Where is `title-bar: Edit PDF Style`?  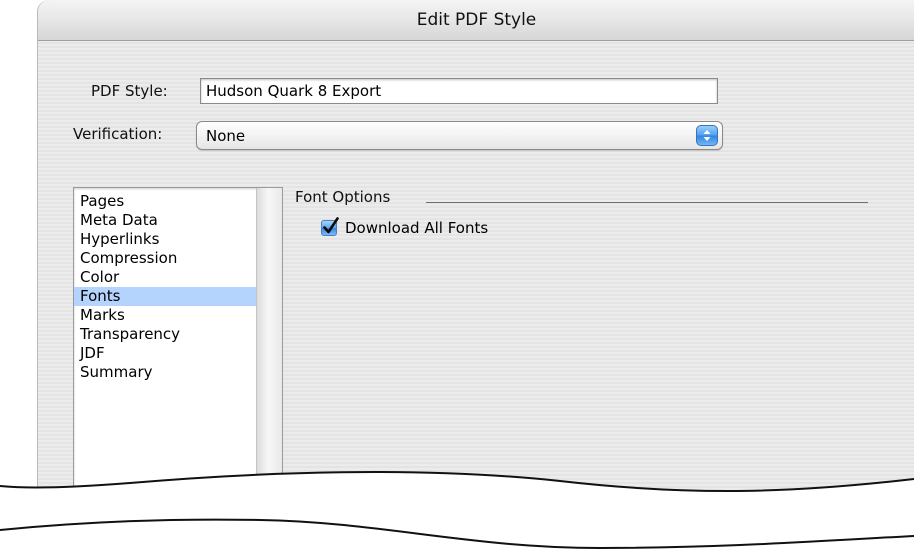
title-bar: Edit PDF Style is located at coordinates (476, 20).